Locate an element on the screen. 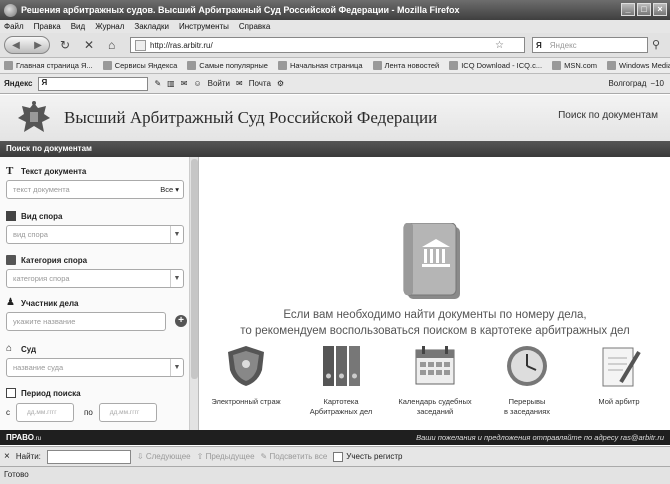  search-icon: ⚲ is located at coordinates (656, 44).